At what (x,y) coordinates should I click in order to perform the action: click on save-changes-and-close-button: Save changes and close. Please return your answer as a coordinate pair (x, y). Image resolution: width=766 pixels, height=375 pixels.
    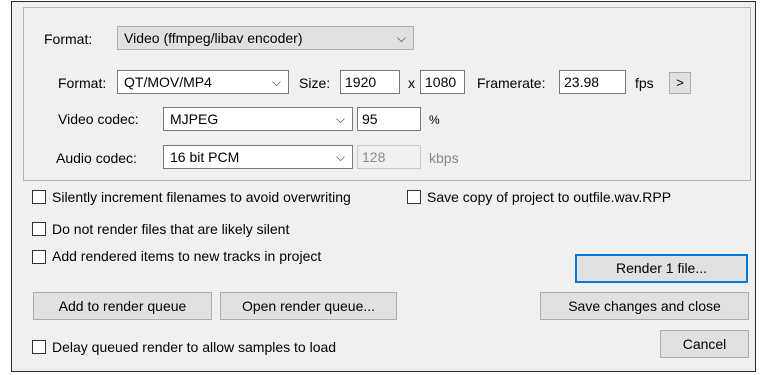
    Looking at the image, I should click on (644, 306).